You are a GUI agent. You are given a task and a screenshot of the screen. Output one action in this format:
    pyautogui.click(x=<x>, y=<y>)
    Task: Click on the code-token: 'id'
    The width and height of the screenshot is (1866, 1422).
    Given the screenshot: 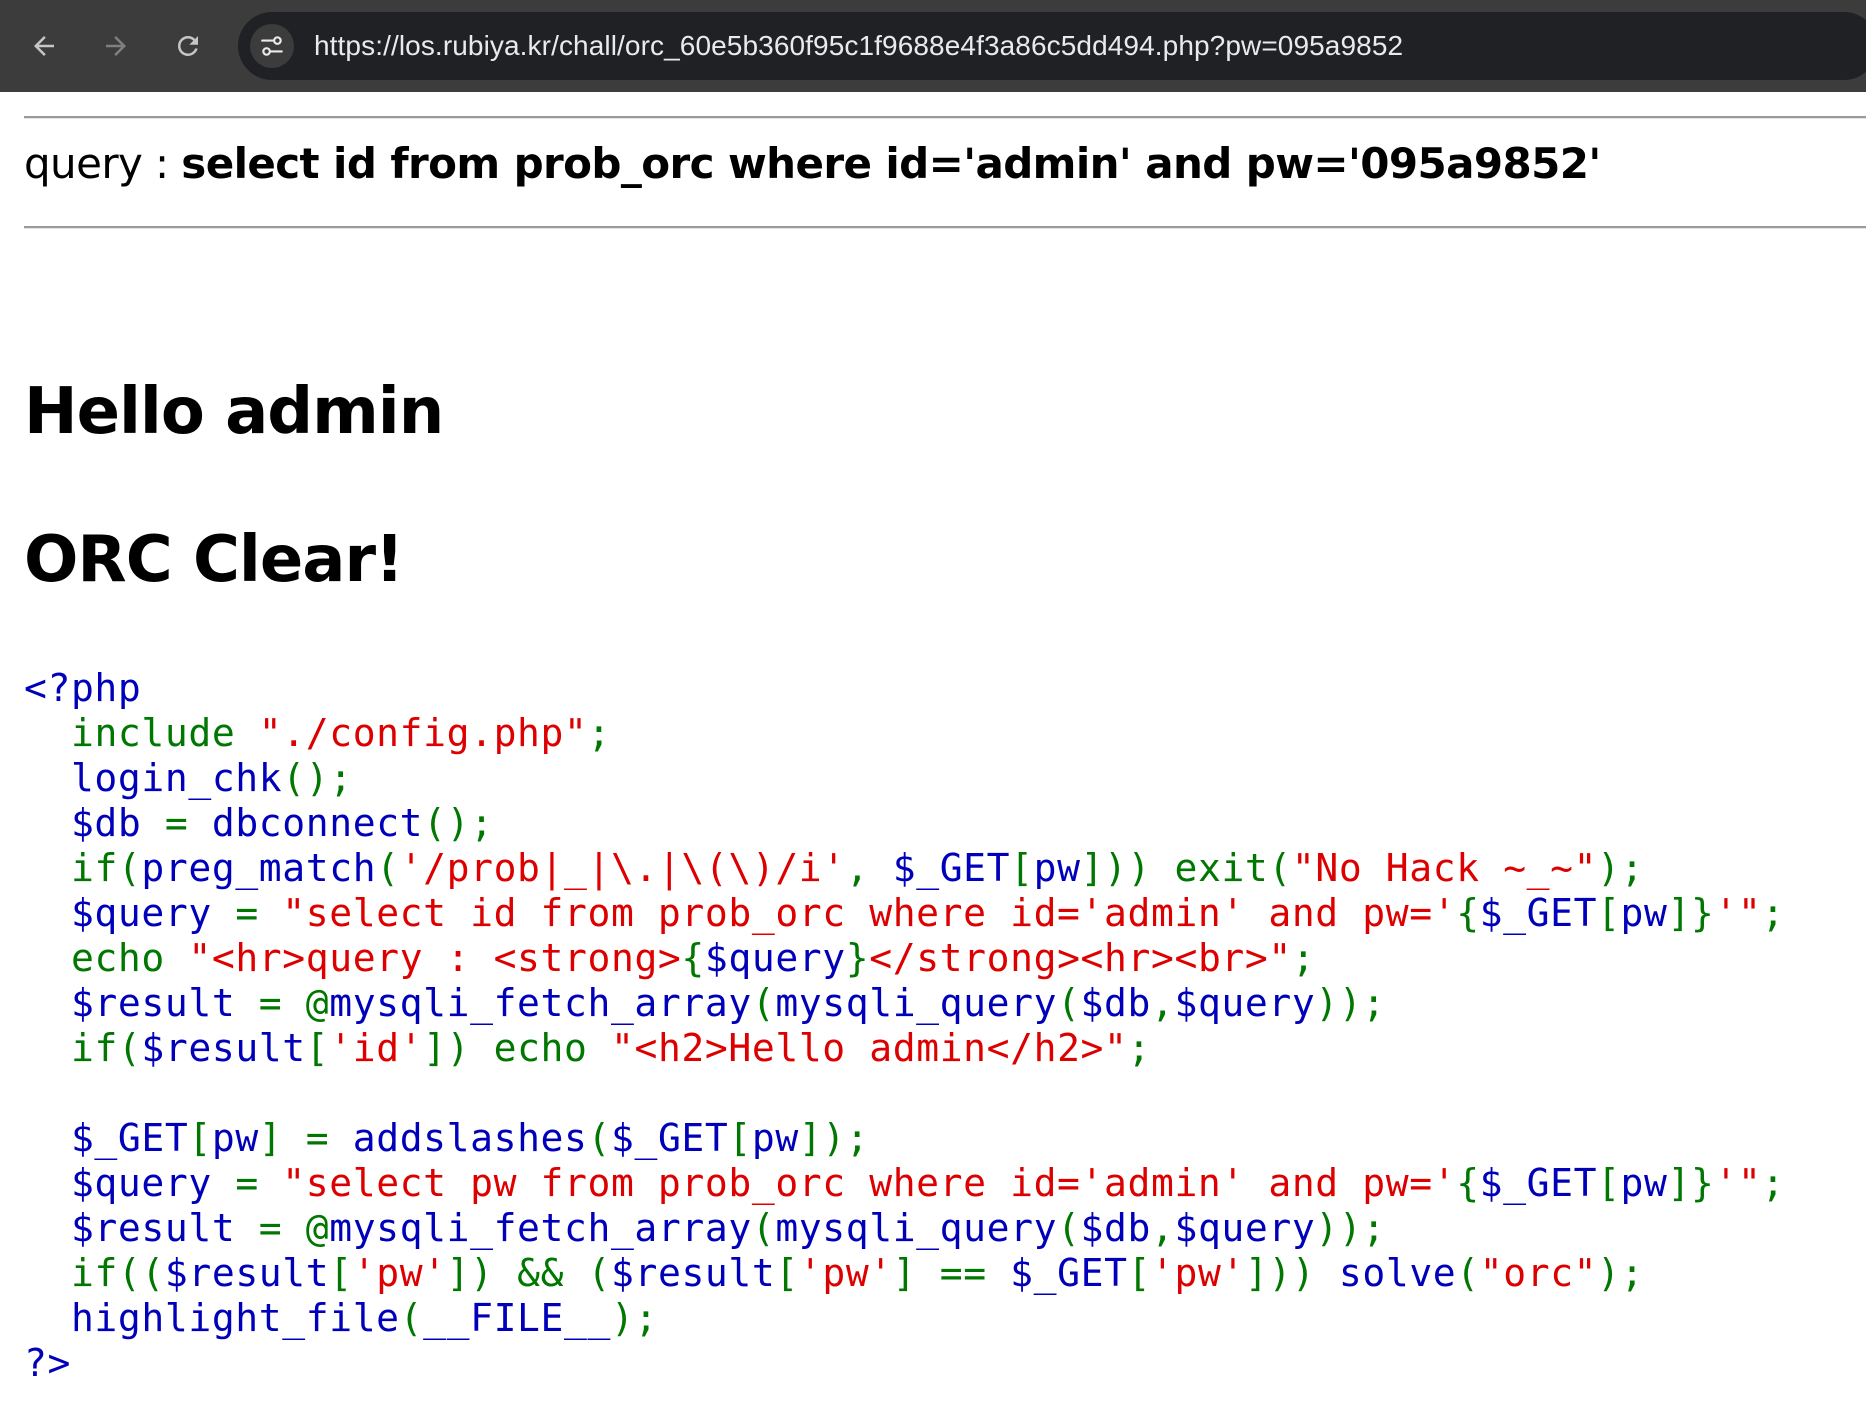 What is the action you would take?
    pyautogui.click(x=376, y=1048)
    